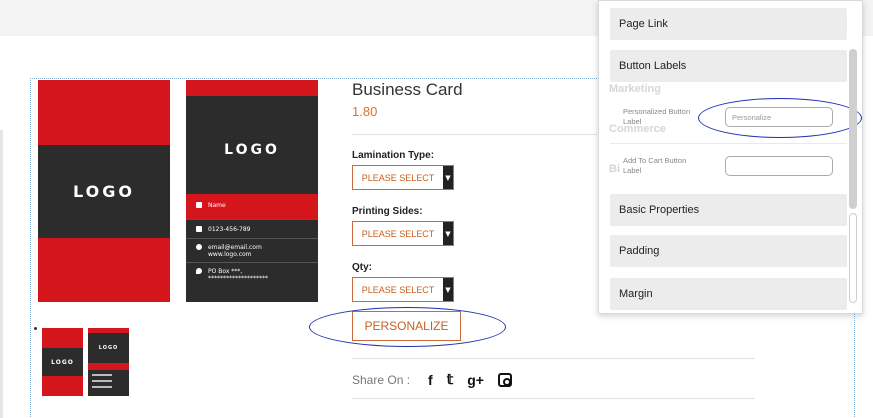 This screenshot has width=873, height=418. What do you see at coordinates (779, 166) in the screenshot?
I see `add-to-cart-label-input` at bounding box center [779, 166].